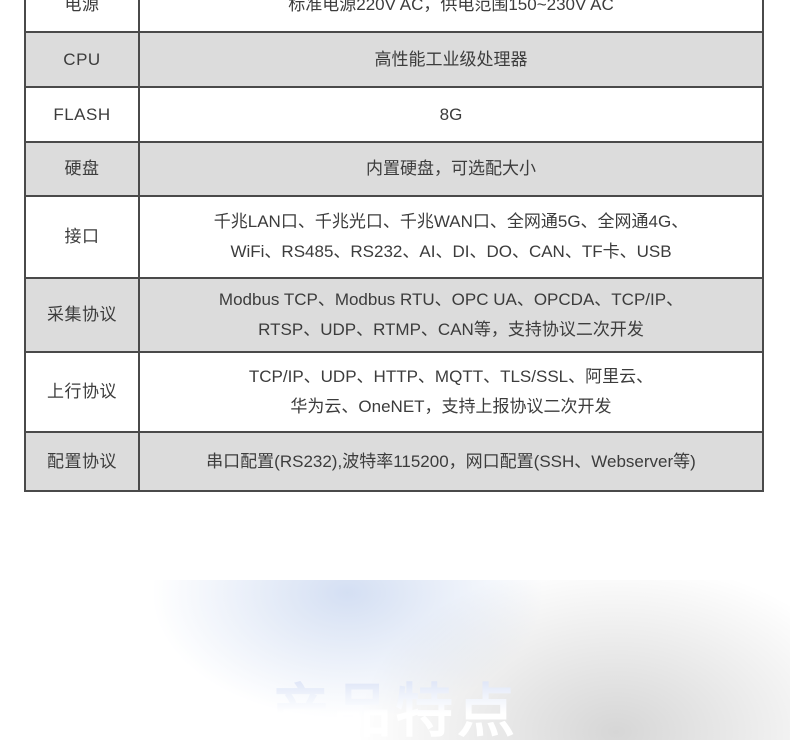 The width and height of the screenshot is (790, 740). What do you see at coordinates (82, 392) in the screenshot?
I see `spec-label-uplink-protocol: 上行协议` at bounding box center [82, 392].